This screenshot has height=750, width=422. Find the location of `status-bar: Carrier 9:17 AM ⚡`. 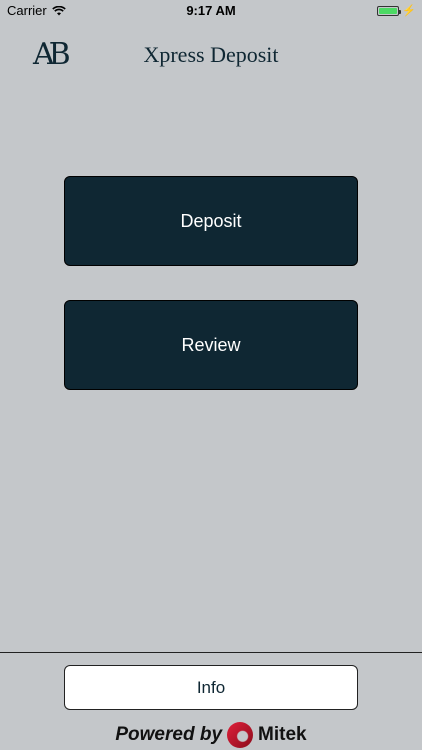

status-bar: Carrier 9:17 AM ⚡ is located at coordinates (211, 11).